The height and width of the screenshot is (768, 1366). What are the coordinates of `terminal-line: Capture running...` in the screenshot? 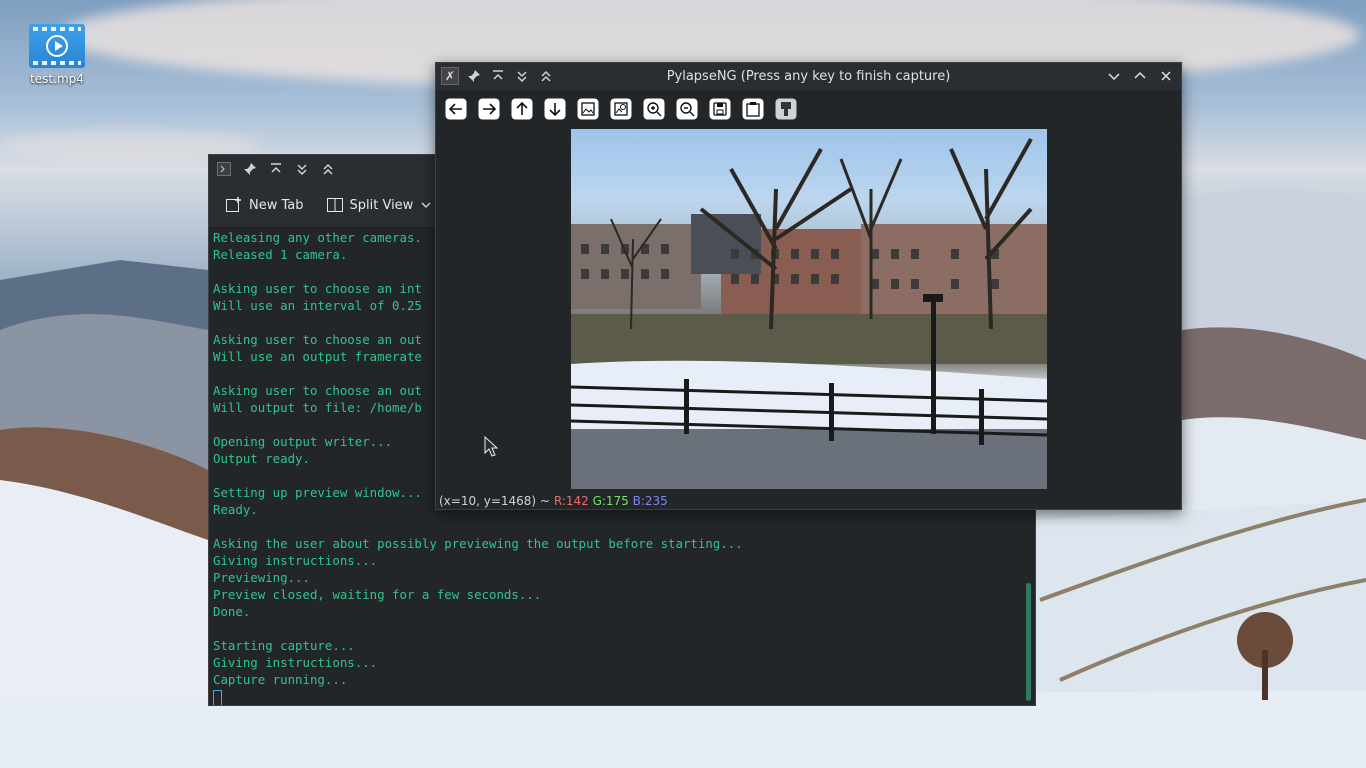 It's located at (280, 679).